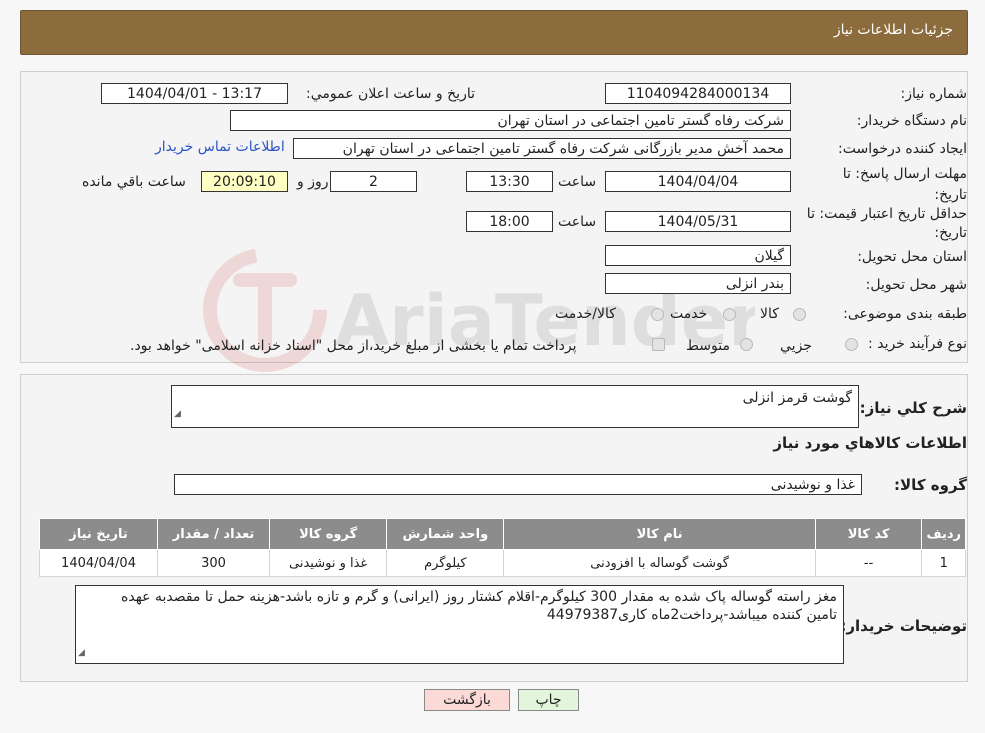 Image resolution: width=985 pixels, height=733 pixels. I want to click on days-field: 2, so click(373, 181).